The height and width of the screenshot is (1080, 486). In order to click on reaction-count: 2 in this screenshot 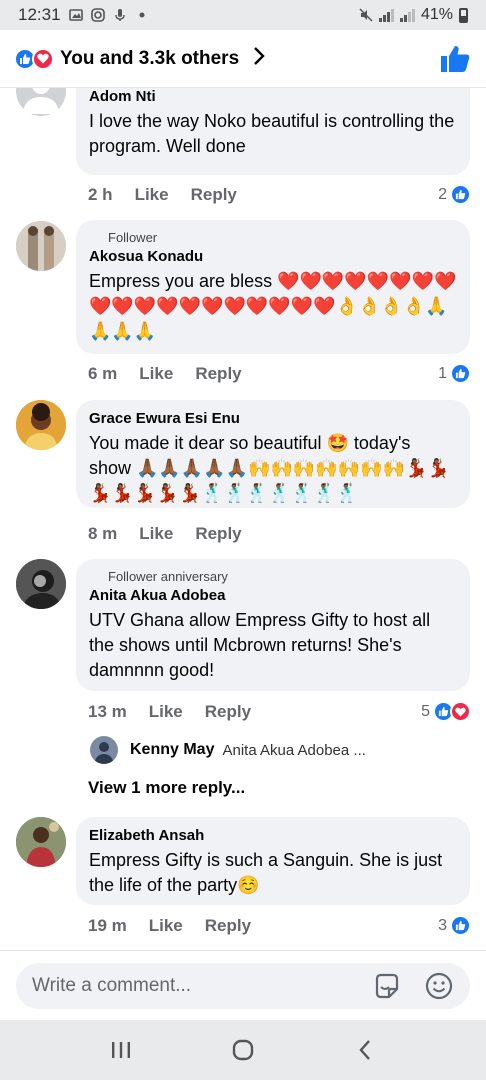, I will do `click(442, 194)`.